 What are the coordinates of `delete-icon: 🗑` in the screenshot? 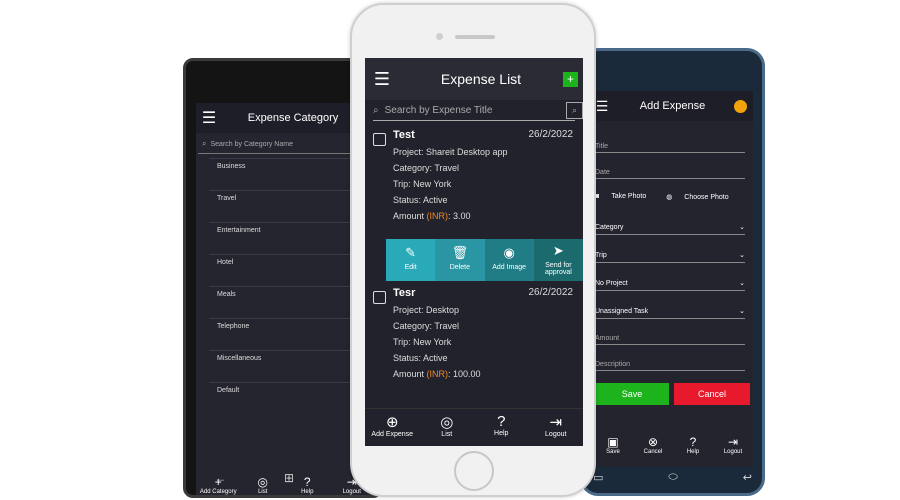 It's located at (460, 252).